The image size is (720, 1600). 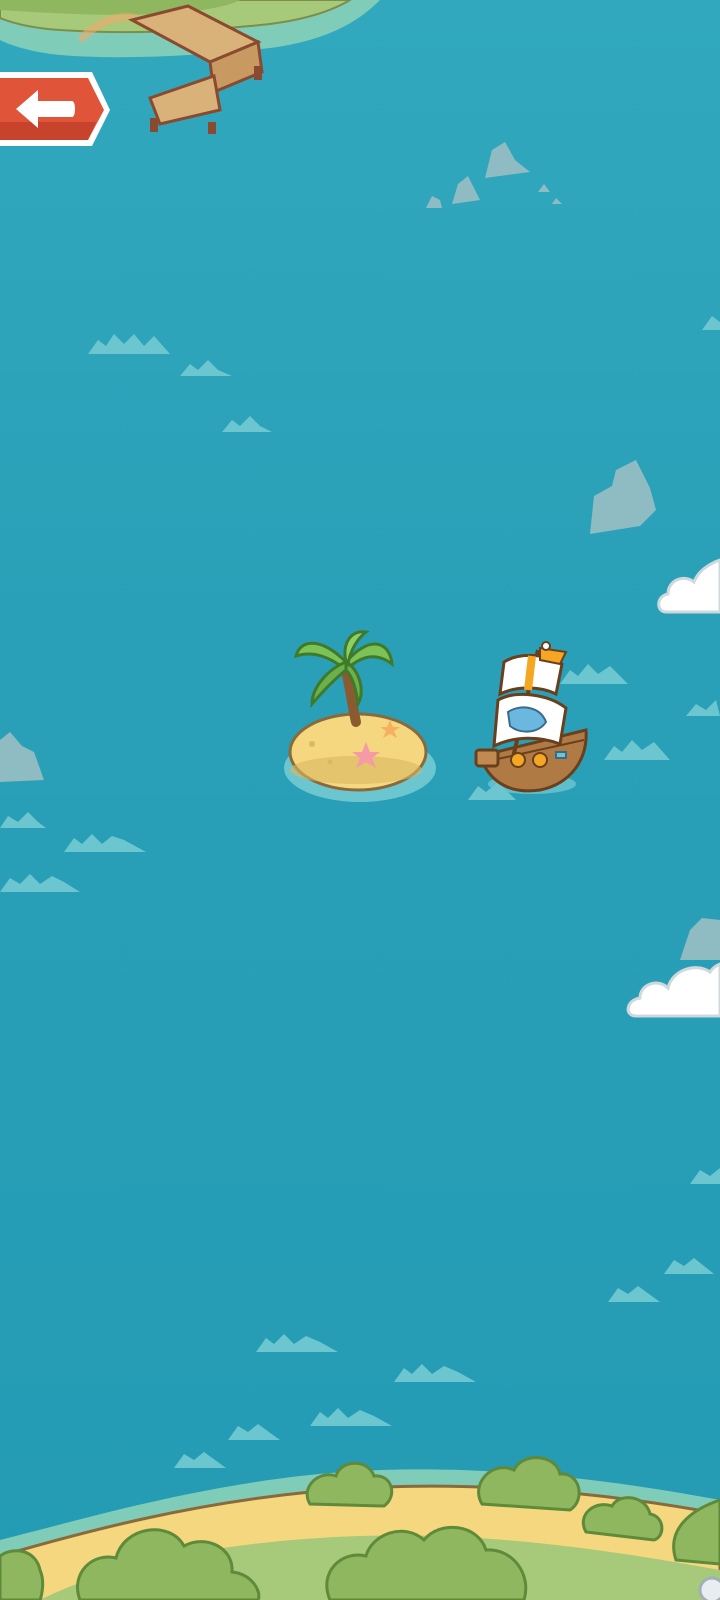 I want to click on rocks-right, so click(x=623, y=497).